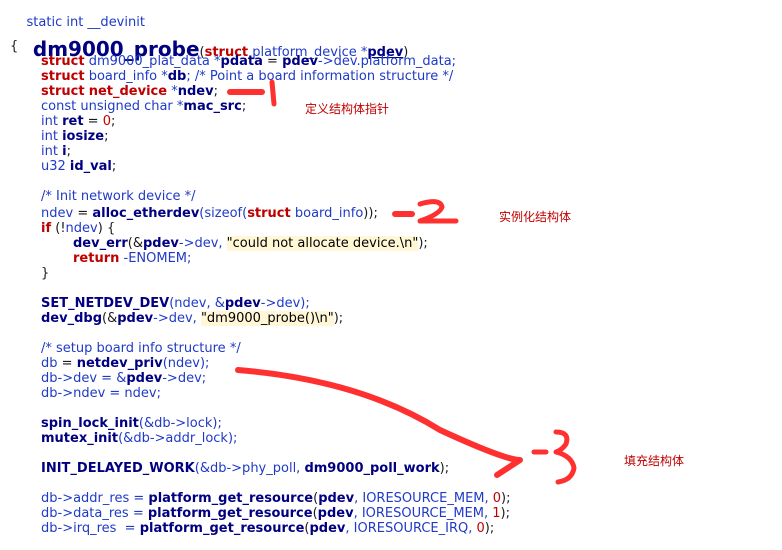  What do you see at coordinates (72, 318) in the screenshot?
I see `fn-dev-dbg: dev_dbg` at bounding box center [72, 318].